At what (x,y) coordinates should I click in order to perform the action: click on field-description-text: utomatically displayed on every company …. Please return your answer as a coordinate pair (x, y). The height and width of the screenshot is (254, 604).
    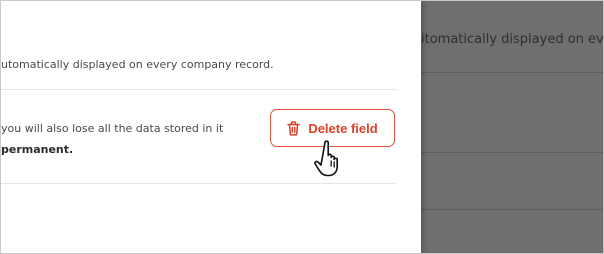
    Looking at the image, I should click on (137, 64).